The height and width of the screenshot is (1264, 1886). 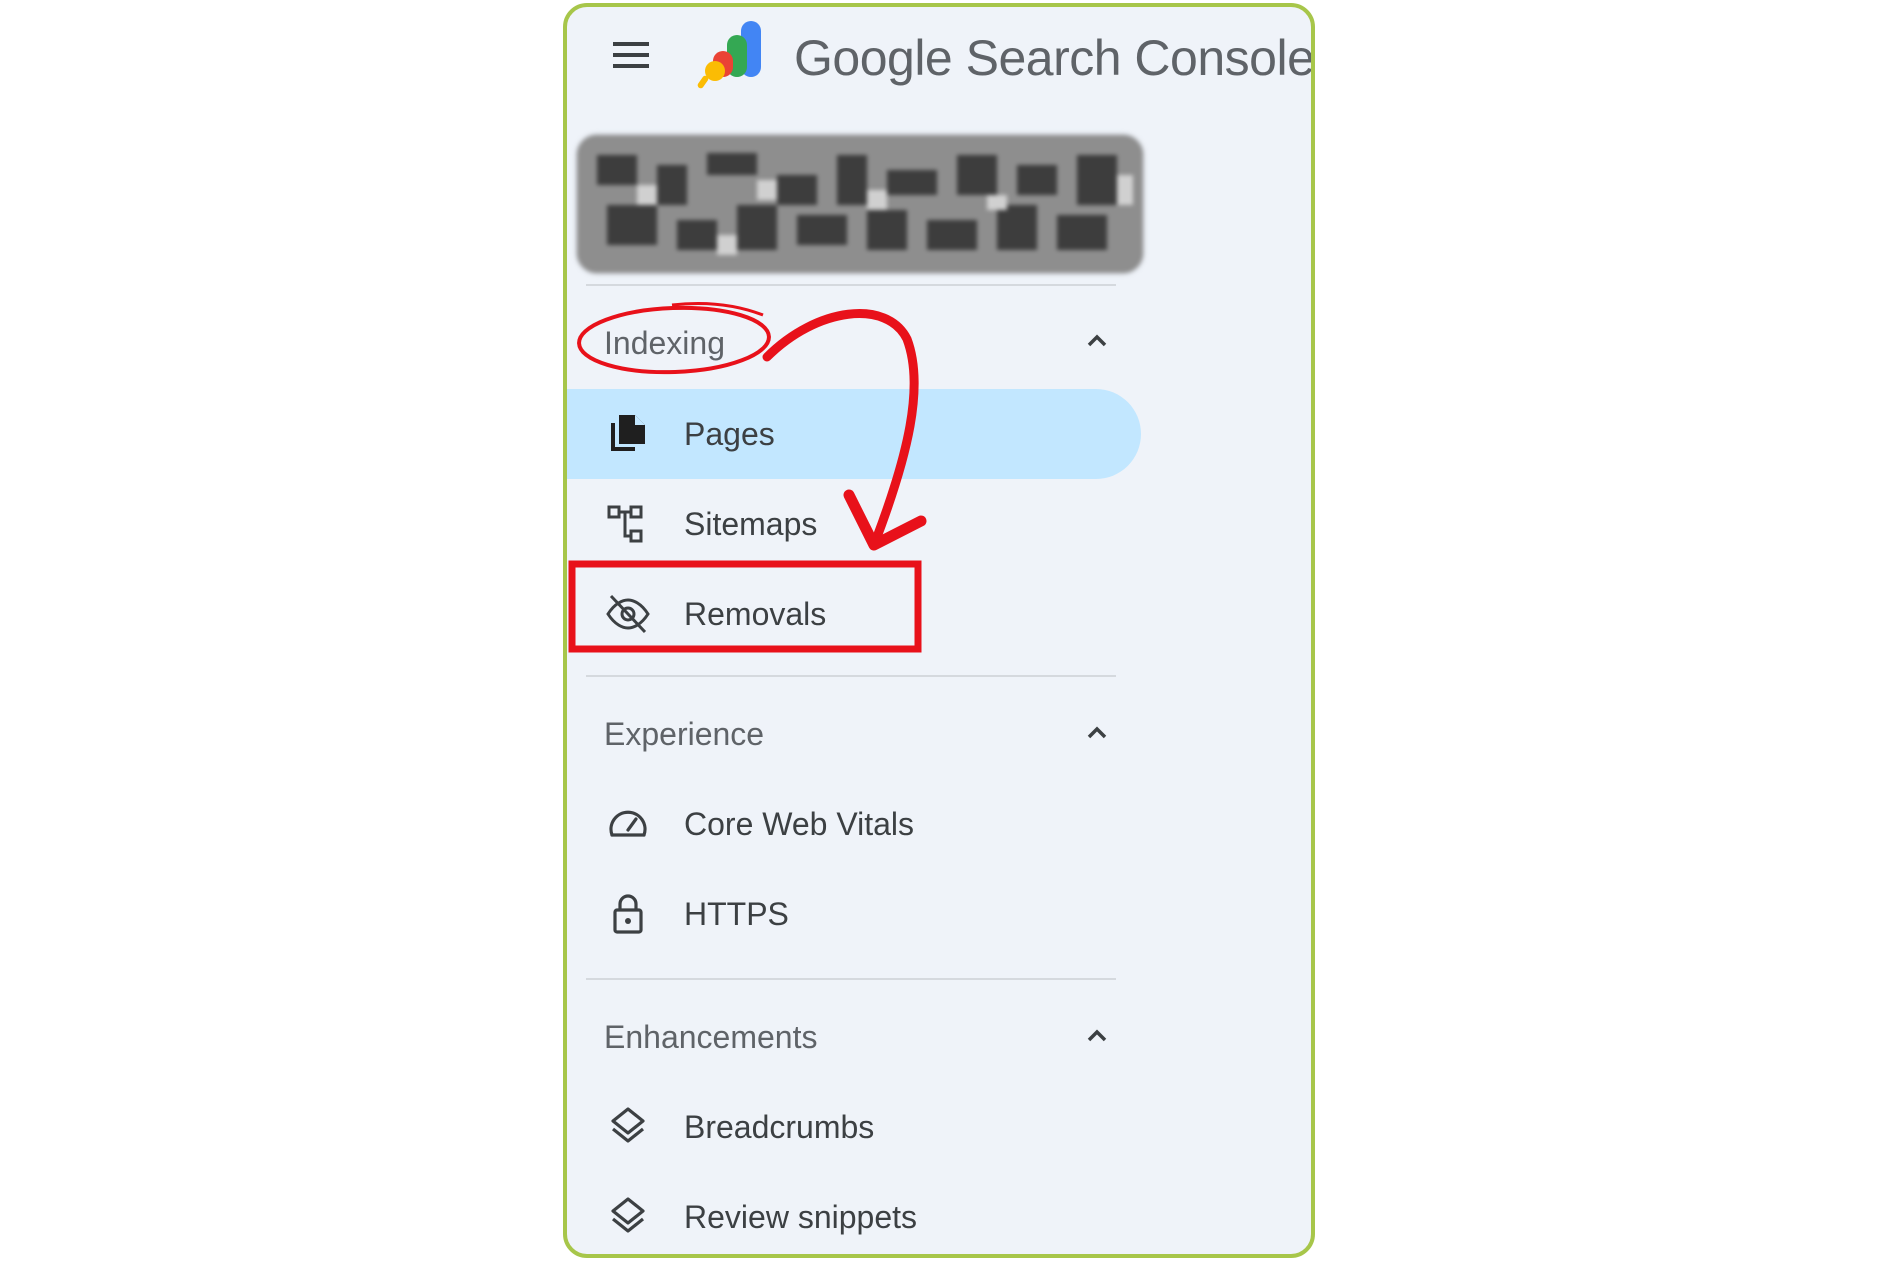 What do you see at coordinates (625, 524) in the screenshot?
I see `sitemap-icon` at bounding box center [625, 524].